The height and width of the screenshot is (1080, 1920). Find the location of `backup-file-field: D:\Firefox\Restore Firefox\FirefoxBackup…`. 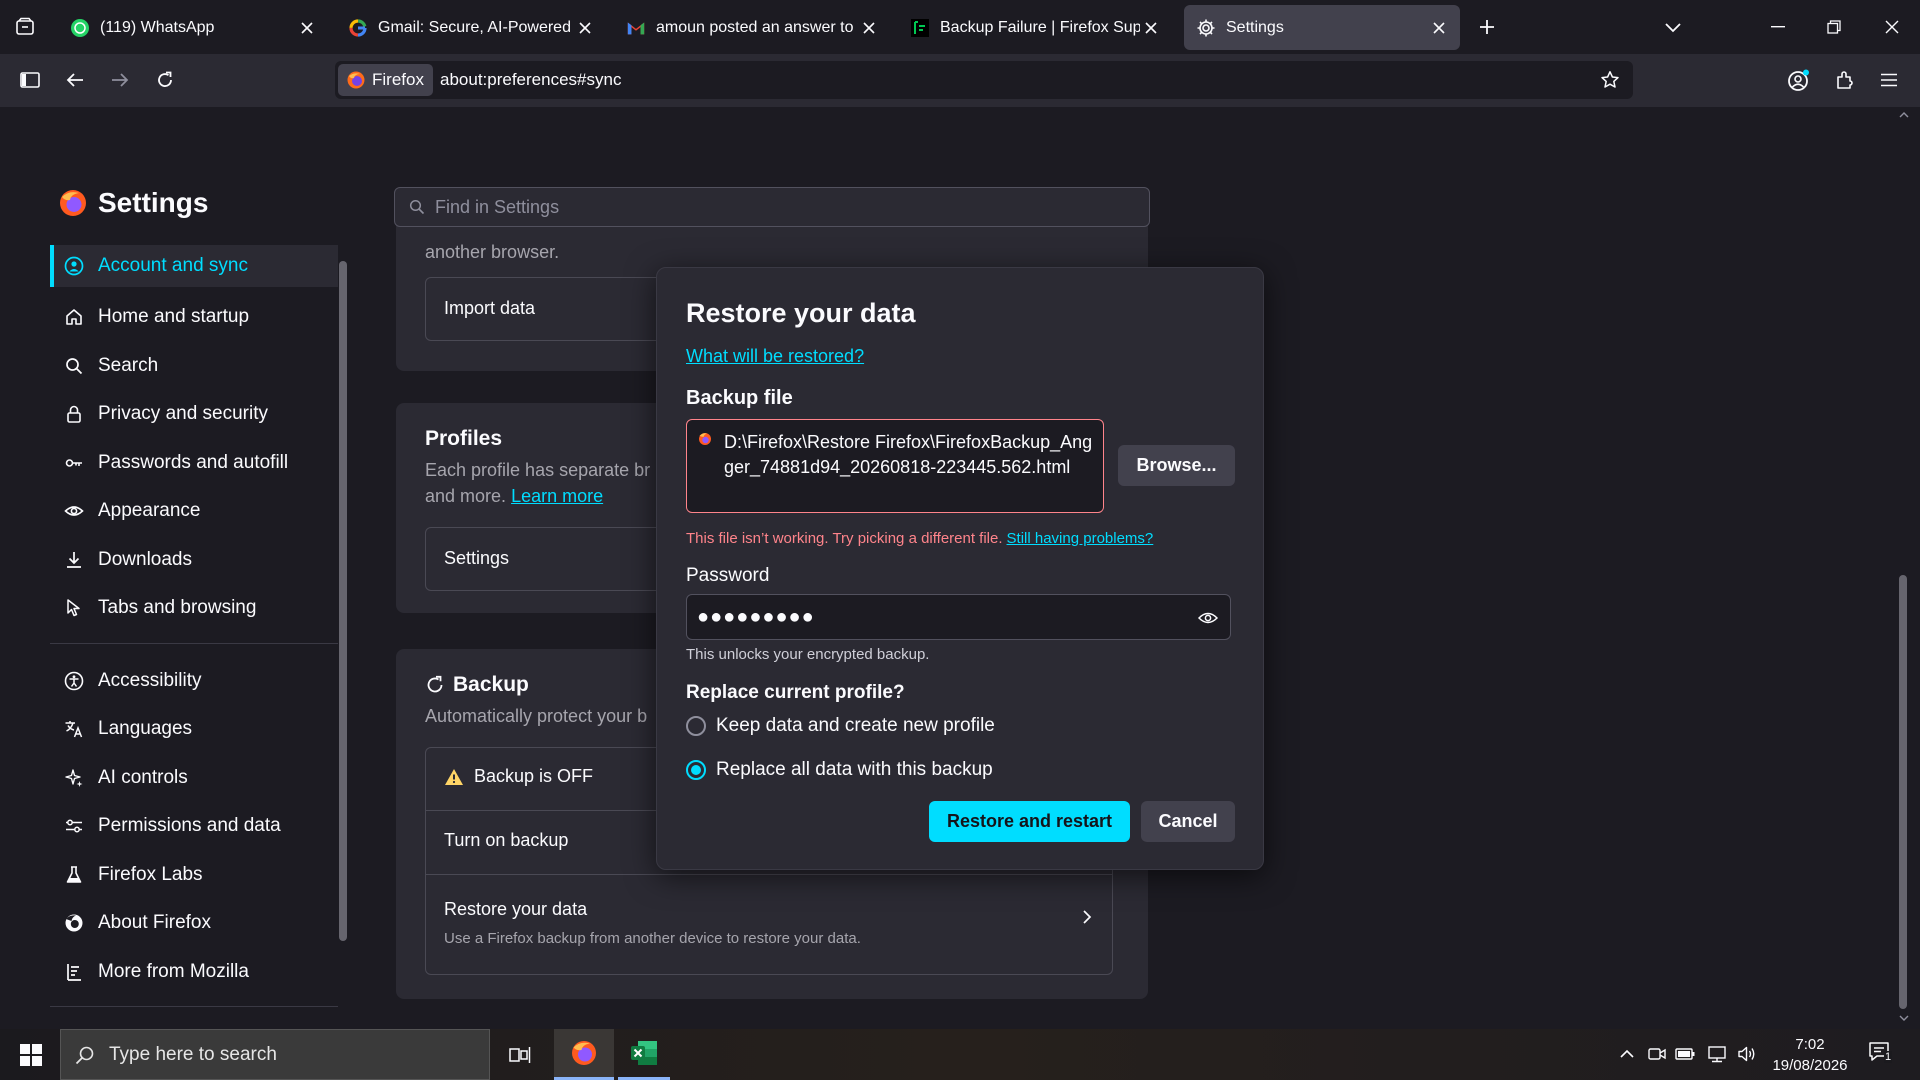

backup-file-field: D:\Firefox\Restore Firefox\FirefoxBackup… is located at coordinates (895, 466).